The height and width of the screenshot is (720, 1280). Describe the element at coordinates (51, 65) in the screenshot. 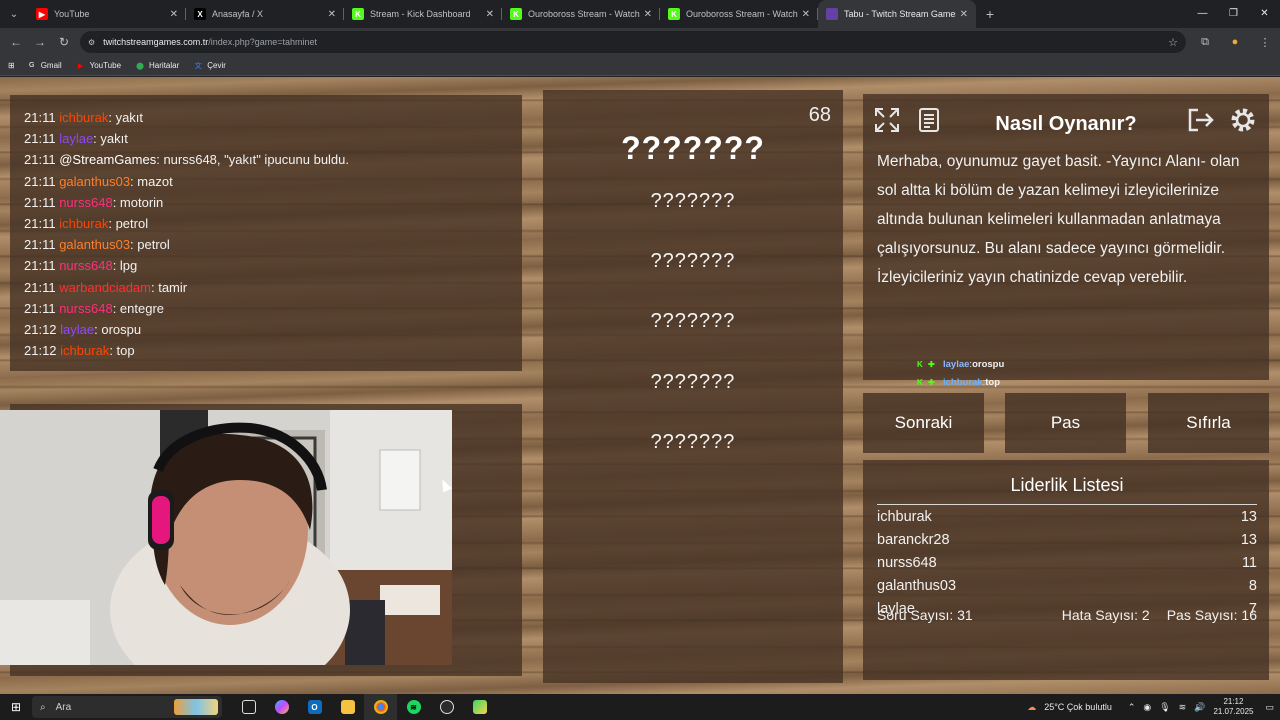

I see `bookmark-label: Gmail` at that location.